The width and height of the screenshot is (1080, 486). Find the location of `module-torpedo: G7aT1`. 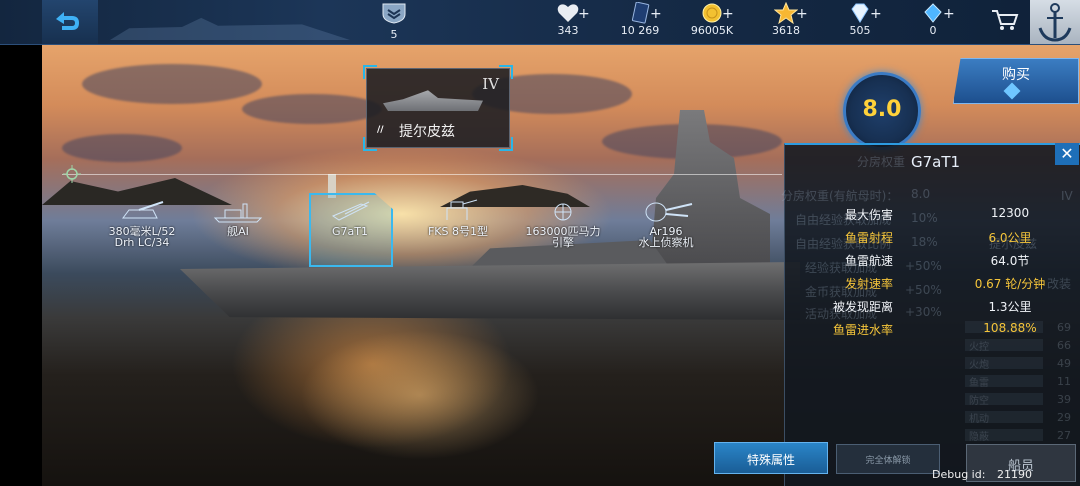

module-torpedo: G7aT1 is located at coordinates (350, 217).